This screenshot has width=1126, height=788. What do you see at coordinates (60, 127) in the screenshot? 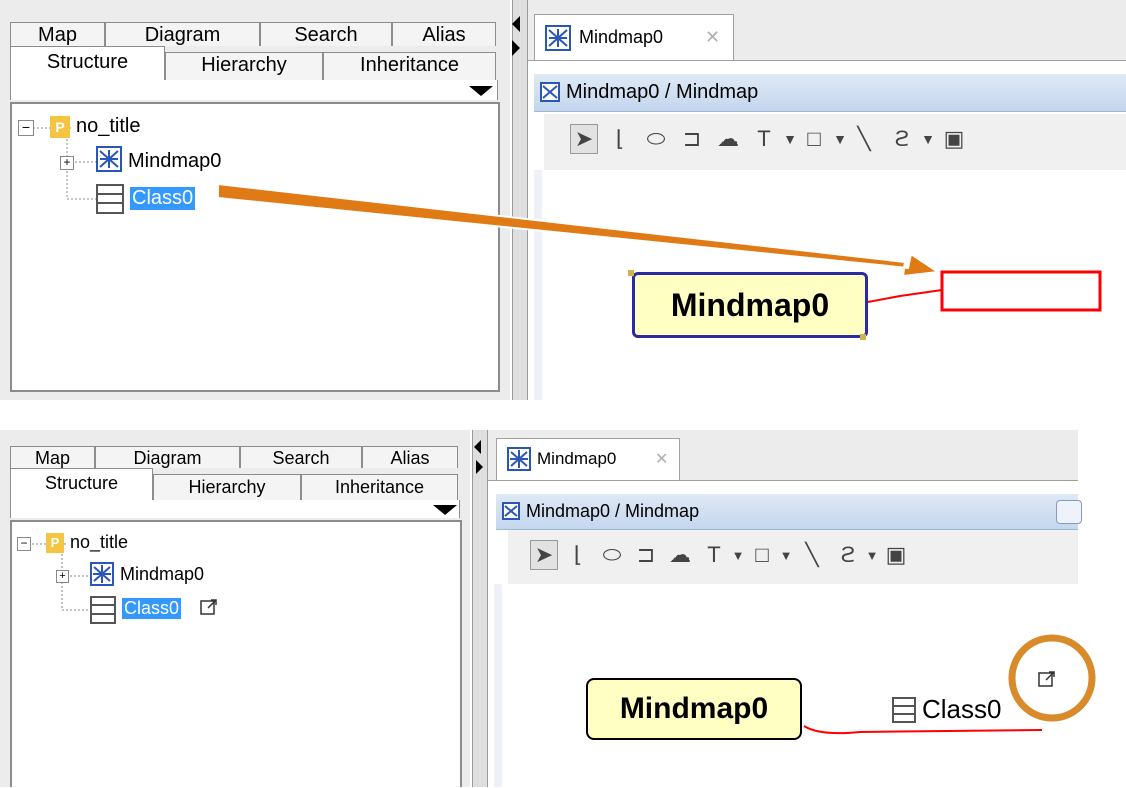
I see `project-icon: P` at bounding box center [60, 127].